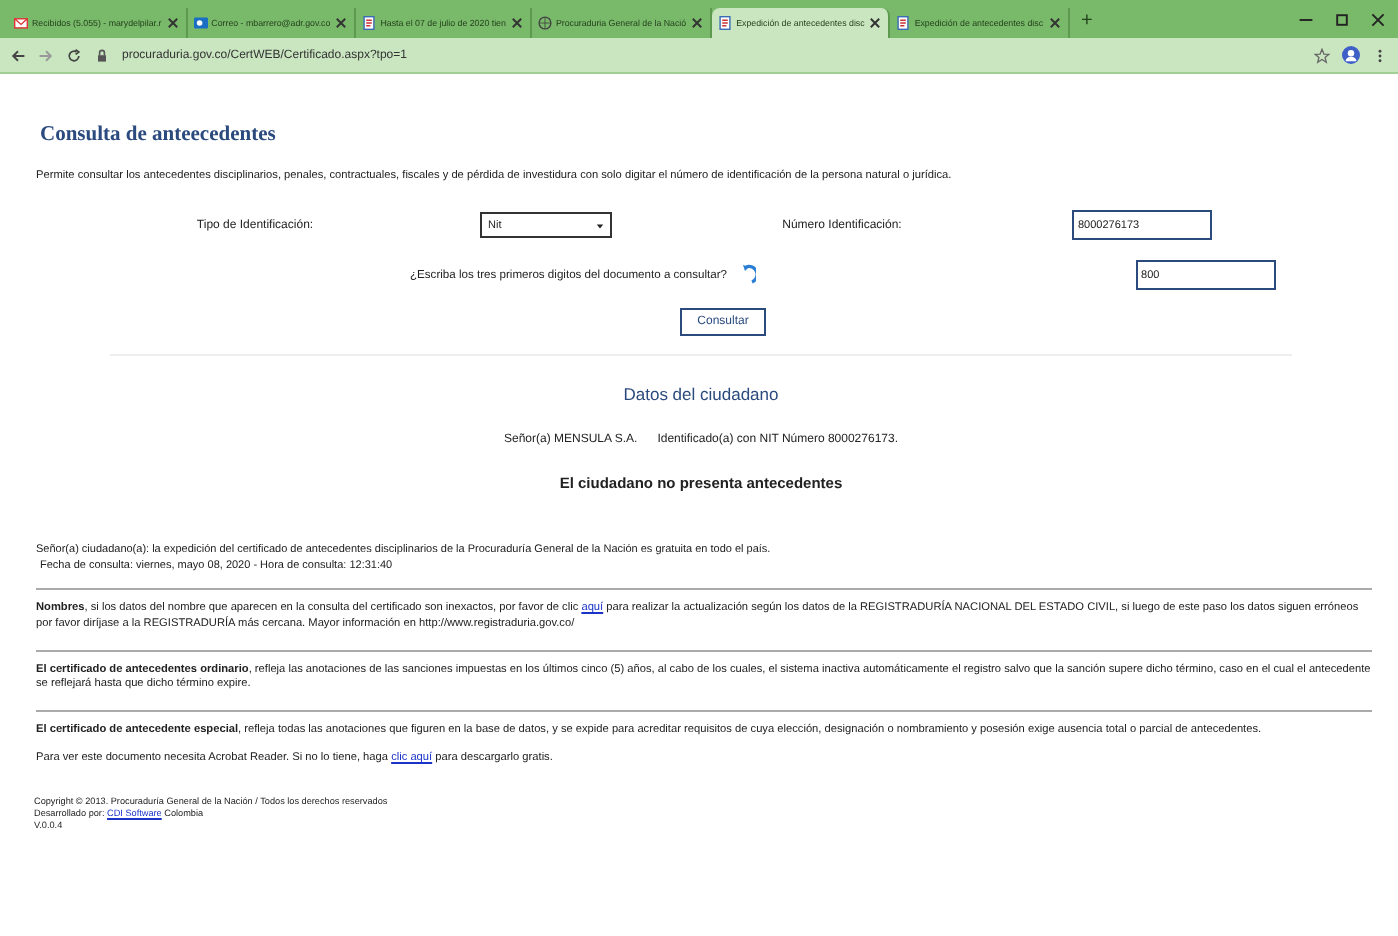 Image resolution: width=1398 pixels, height=936 pixels. I want to click on caret-icon, so click(600, 225).